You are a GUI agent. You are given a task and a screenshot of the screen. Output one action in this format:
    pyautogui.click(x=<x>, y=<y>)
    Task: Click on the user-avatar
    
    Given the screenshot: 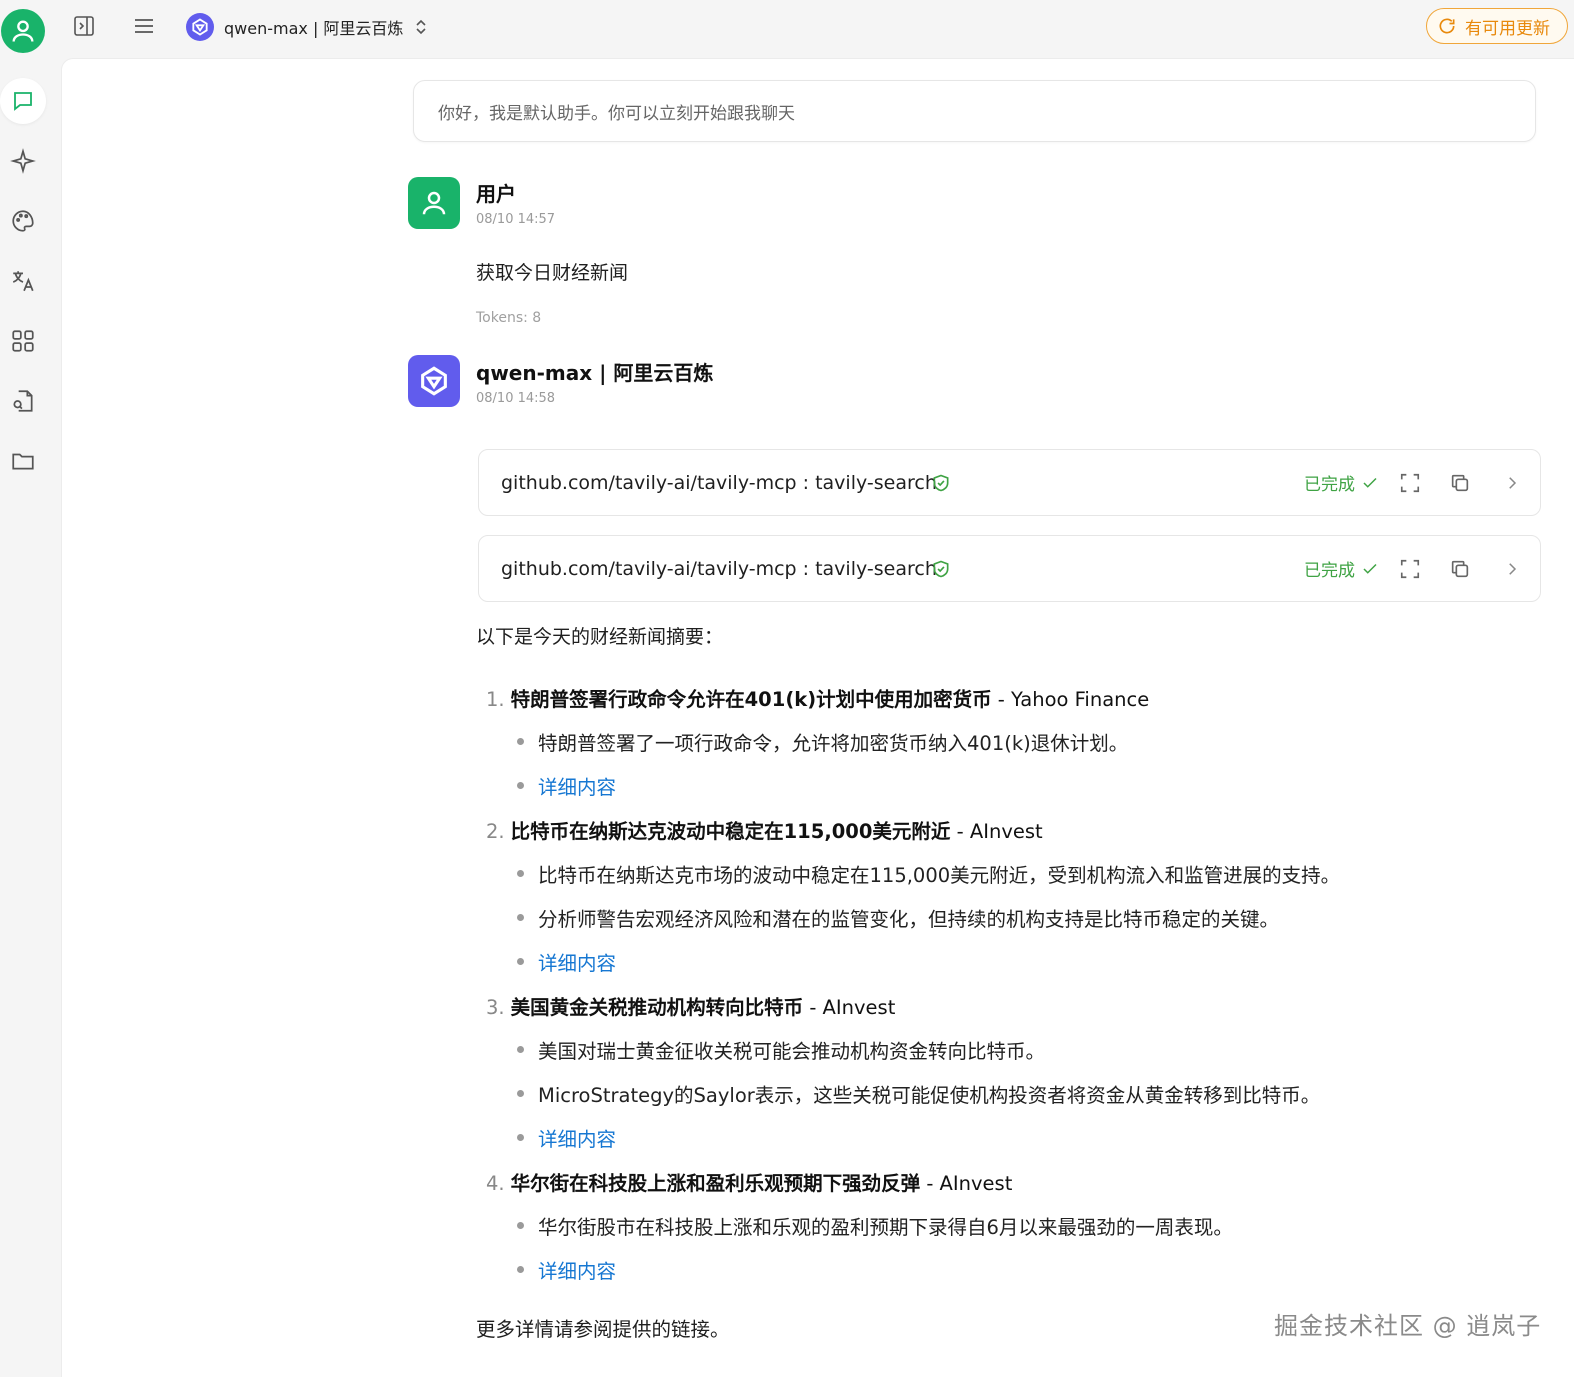 What is the action you would take?
    pyautogui.click(x=23, y=31)
    